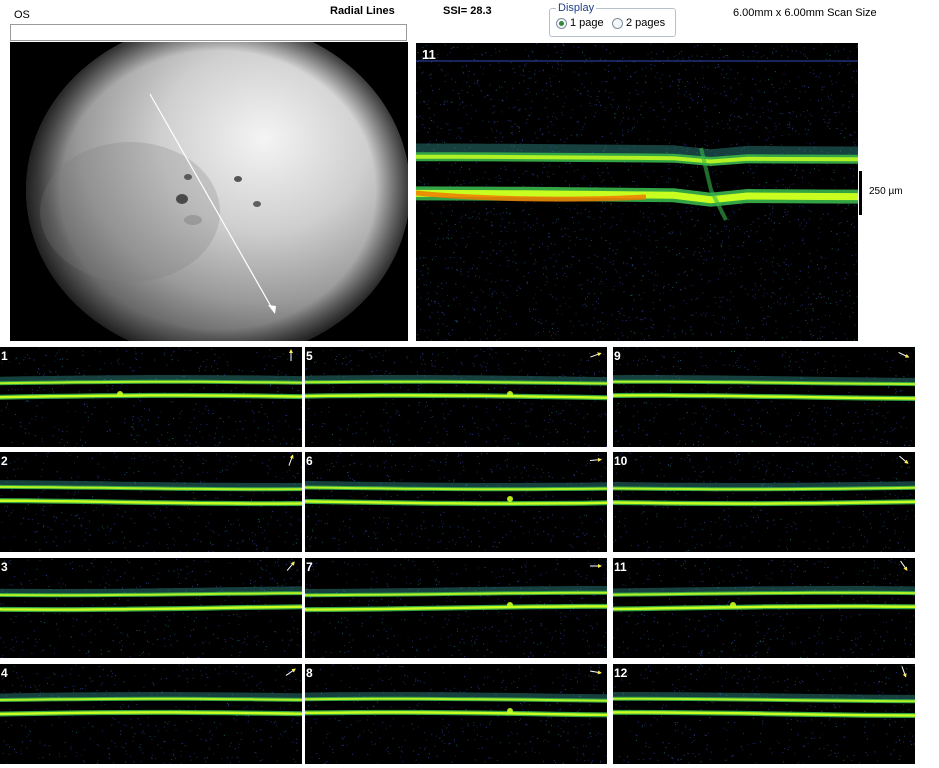 This screenshot has height=768, width=939. Describe the element at coordinates (587, 23) in the screenshot. I see `radio-1-page-label: 1 page` at that location.